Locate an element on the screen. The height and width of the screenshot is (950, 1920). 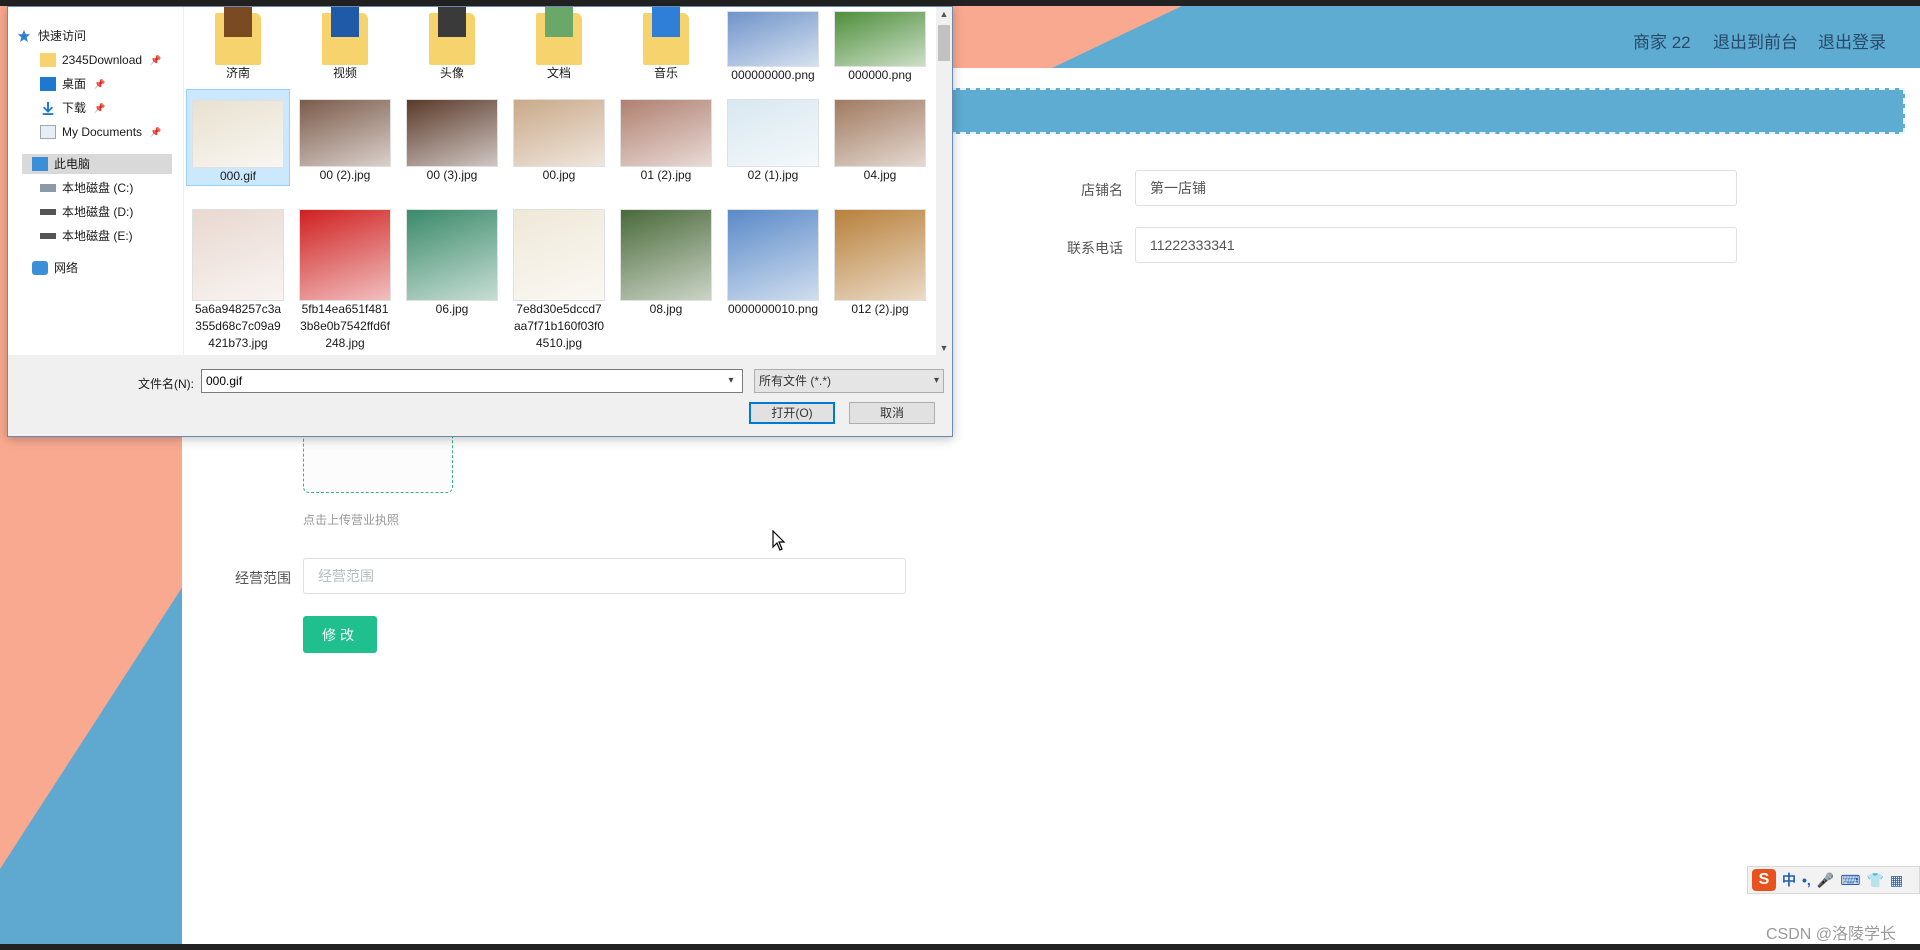
nav-back-to-frontend: 退出到前台 is located at coordinates (1755, 40).